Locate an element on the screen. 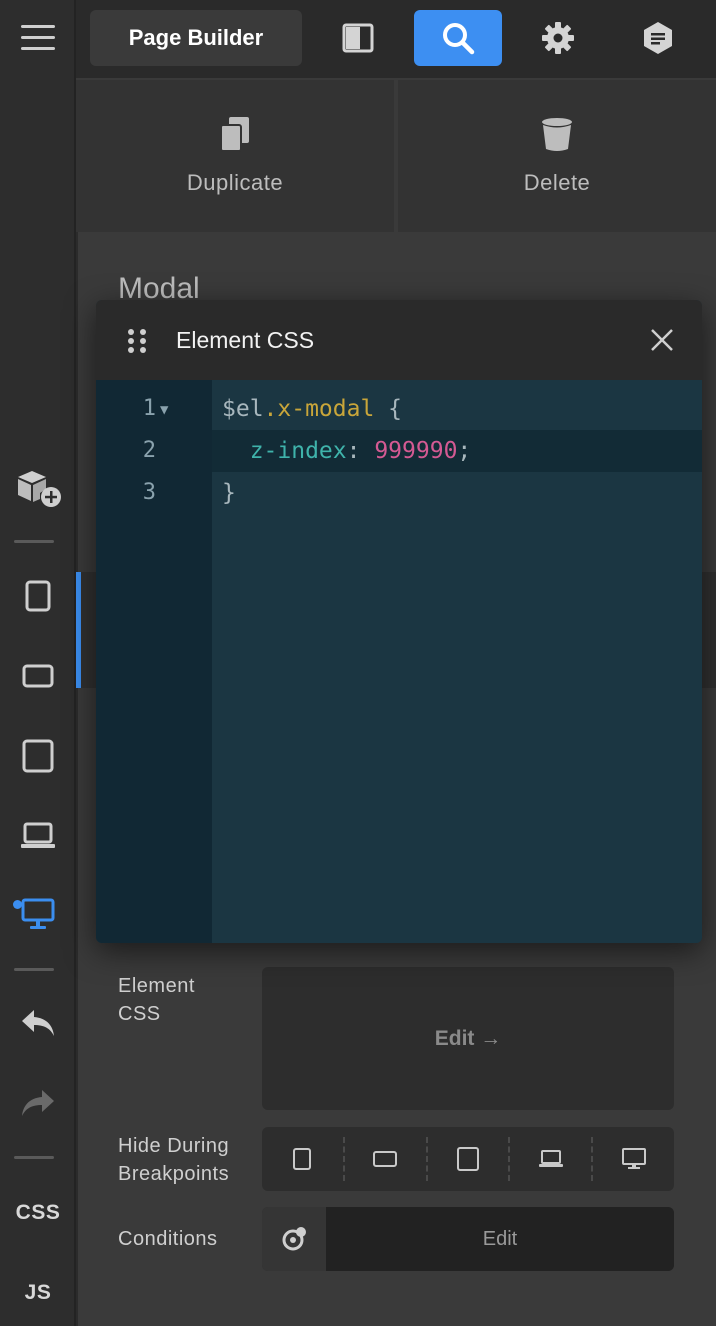  line-number: 2 is located at coordinates (149, 450).